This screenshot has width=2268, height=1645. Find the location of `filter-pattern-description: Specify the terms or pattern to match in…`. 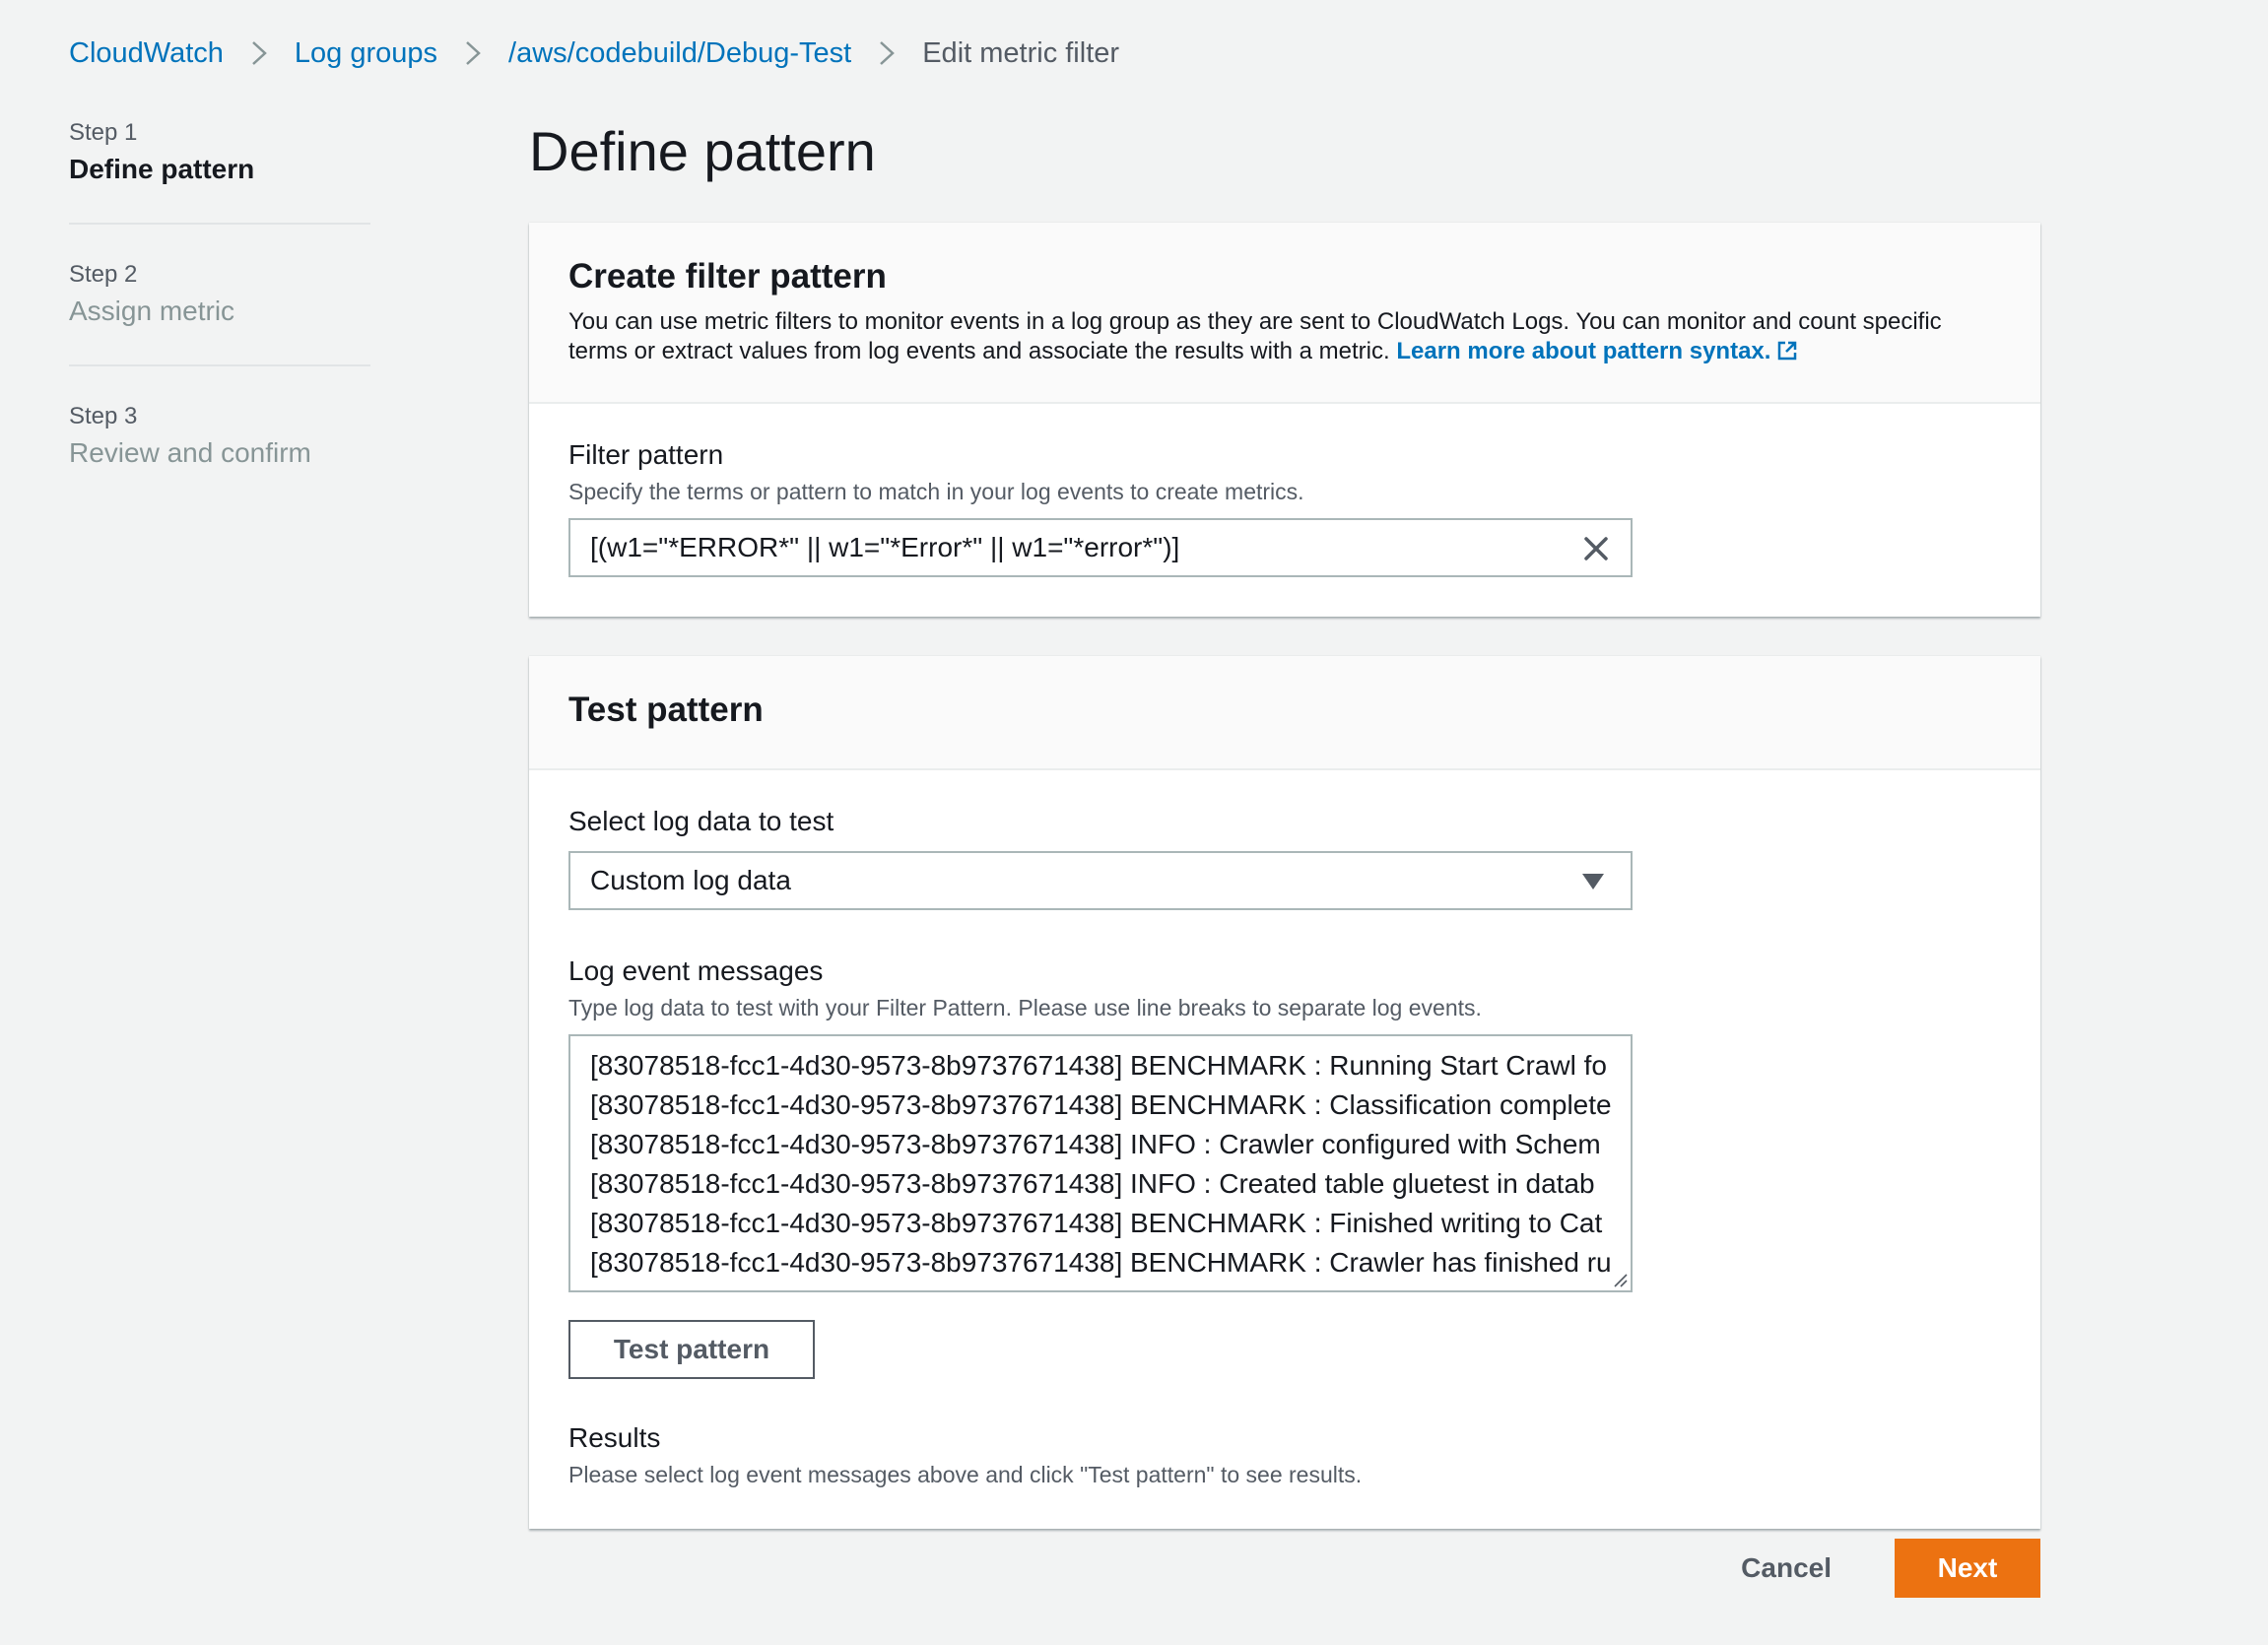

filter-pattern-description: Specify the terms or pattern to match in… is located at coordinates (936, 492).